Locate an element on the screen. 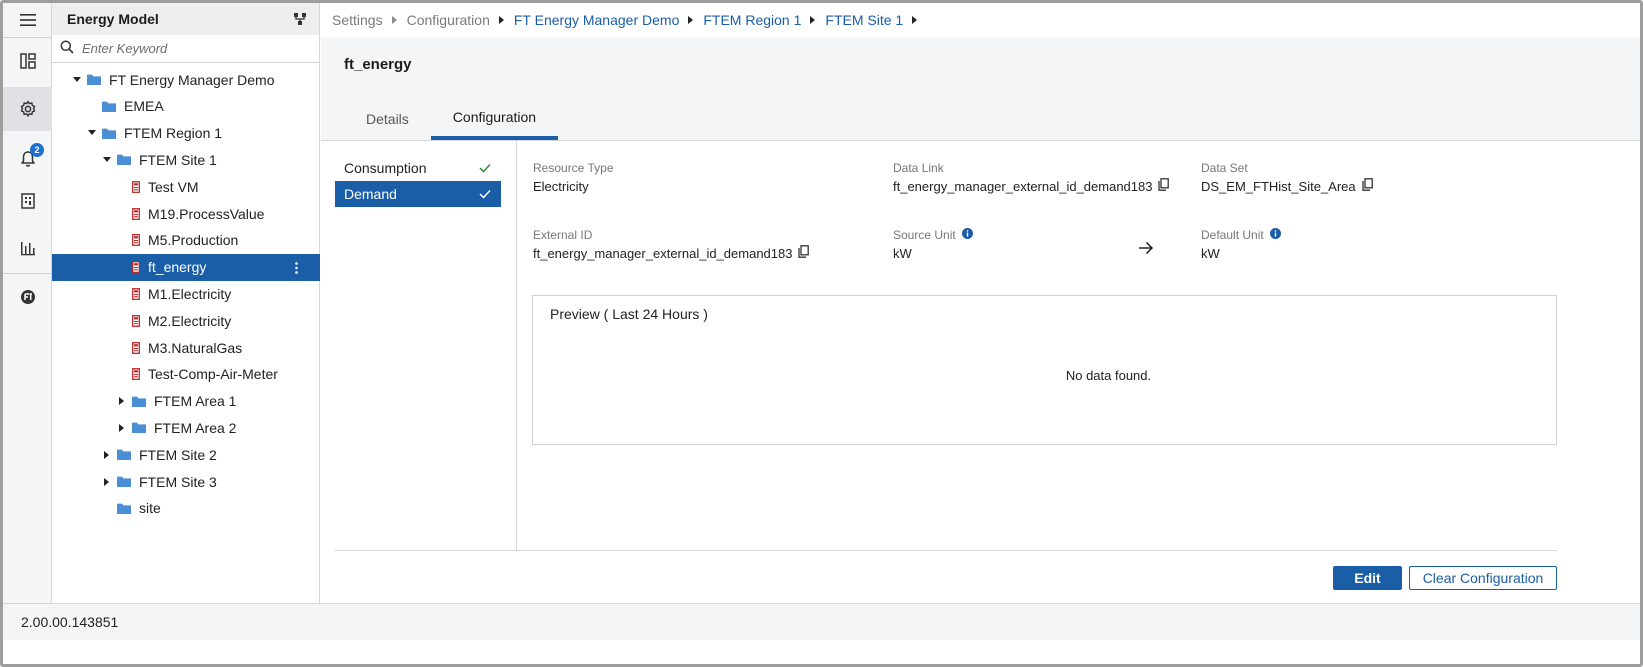  tree-node: Test VM is located at coordinates (186, 186).